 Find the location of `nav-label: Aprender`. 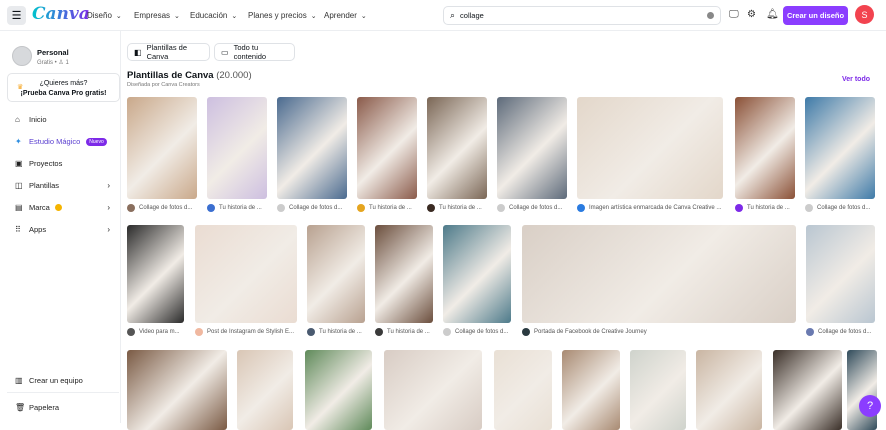

nav-label: Aprender is located at coordinates (340, 15).